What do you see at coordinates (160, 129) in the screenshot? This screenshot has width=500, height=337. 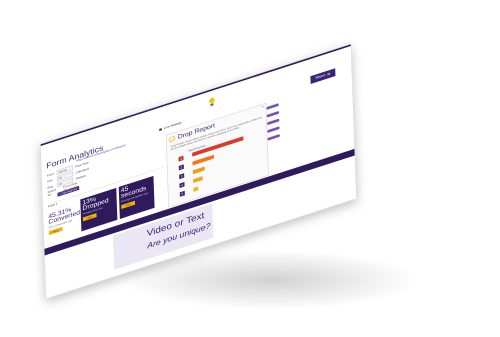 I see `checkbox-icon` at bounding box center [160, 129].